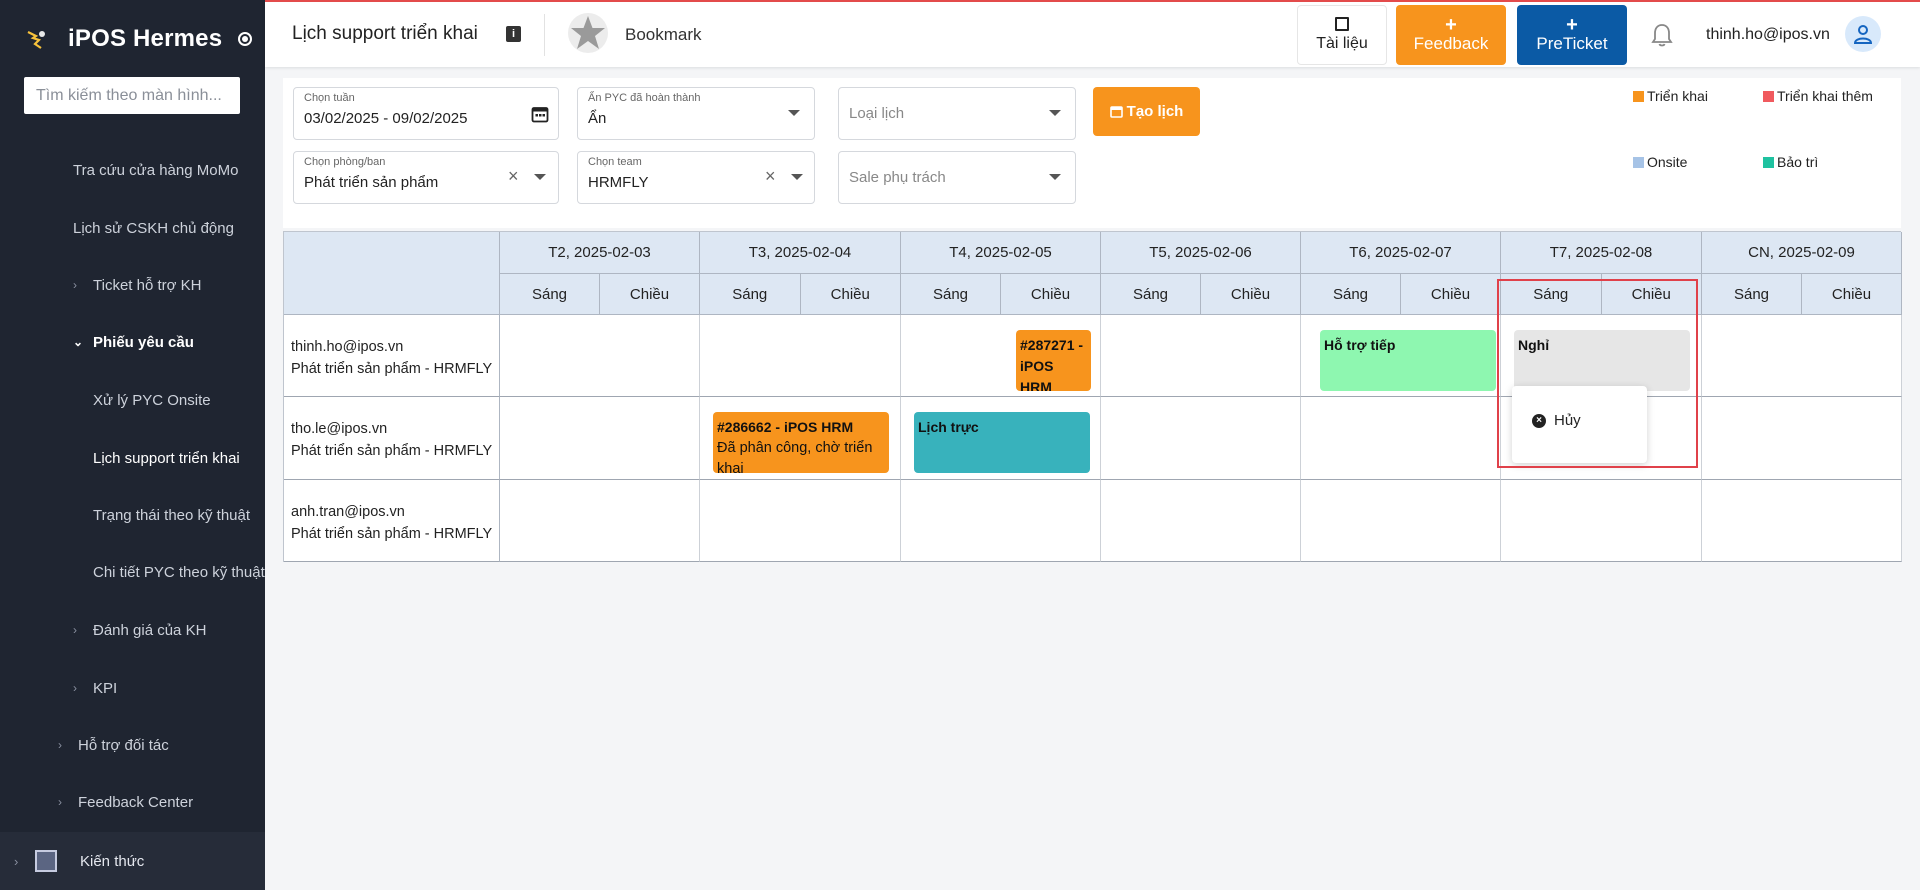 Image resolution: width=1920 pixels, height=890 pixels. I want to click on schedule-event: Hỗ trợ tiếp, so click(1408, 360).